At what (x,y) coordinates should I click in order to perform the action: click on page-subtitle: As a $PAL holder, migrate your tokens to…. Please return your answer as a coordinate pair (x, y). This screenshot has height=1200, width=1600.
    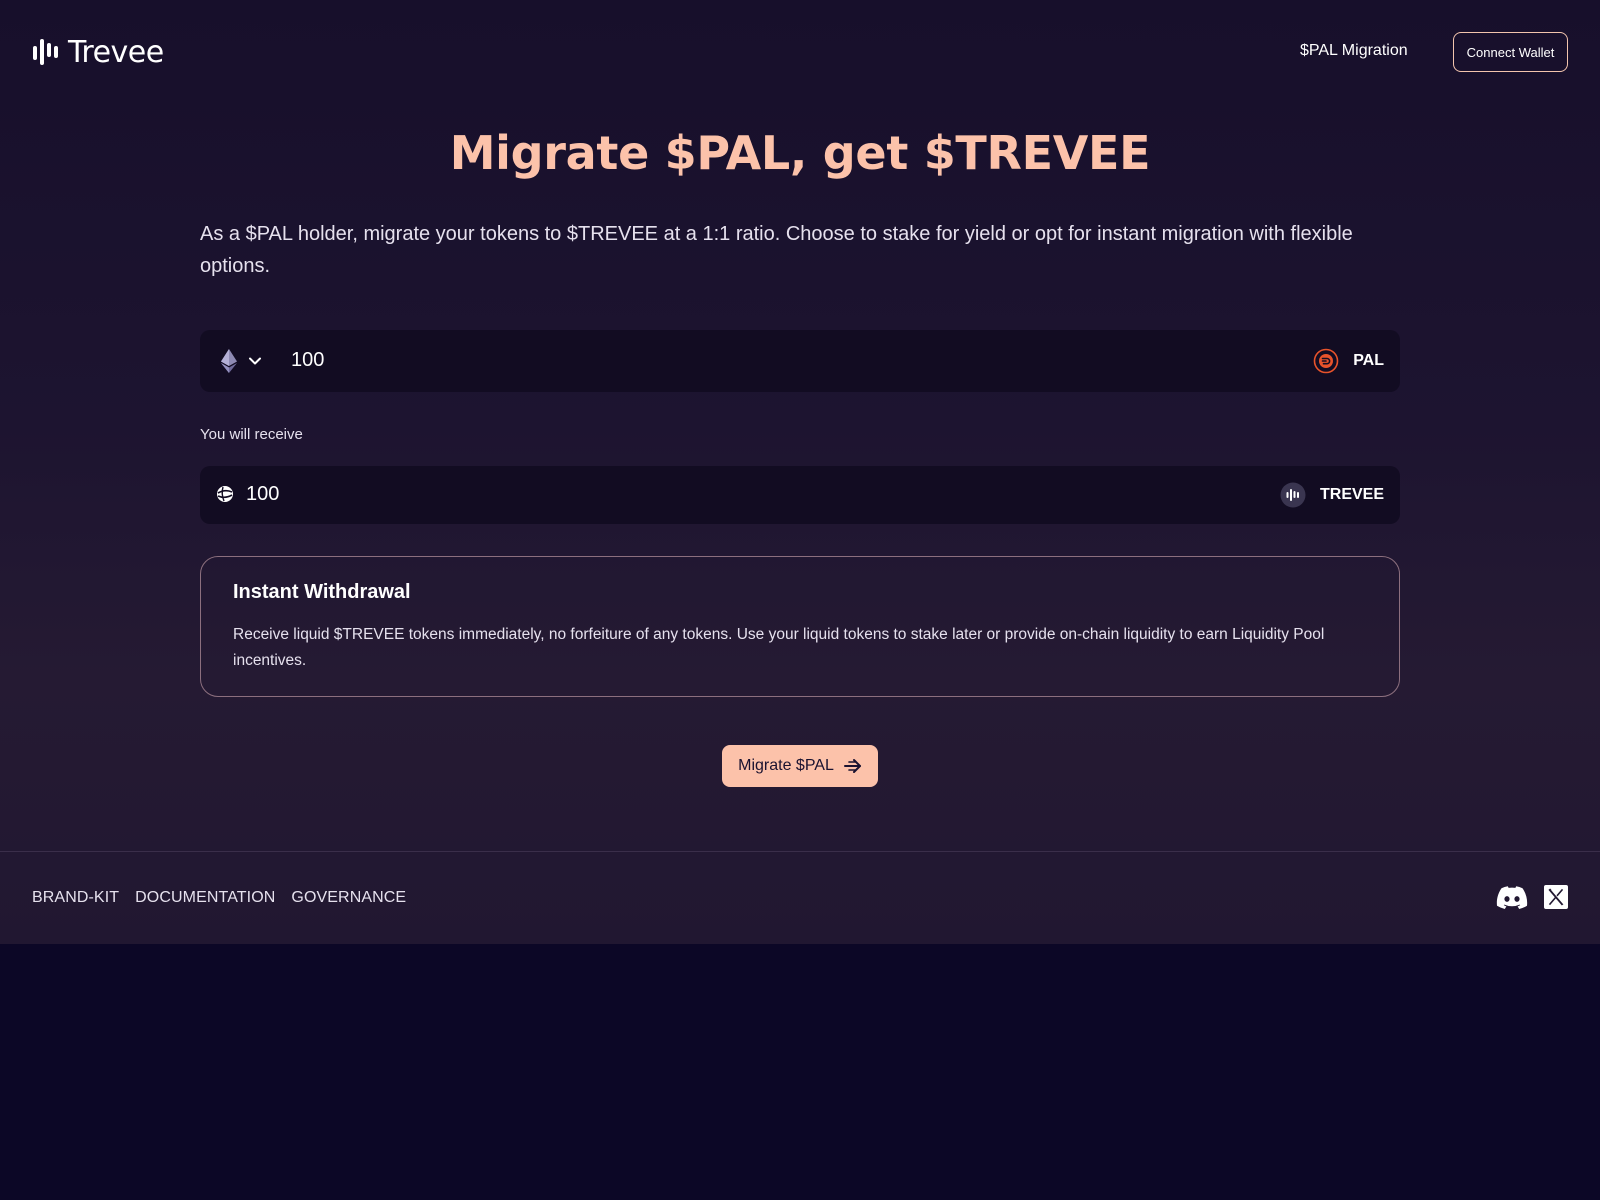
    Looking at the image, I should click on (776, 250).